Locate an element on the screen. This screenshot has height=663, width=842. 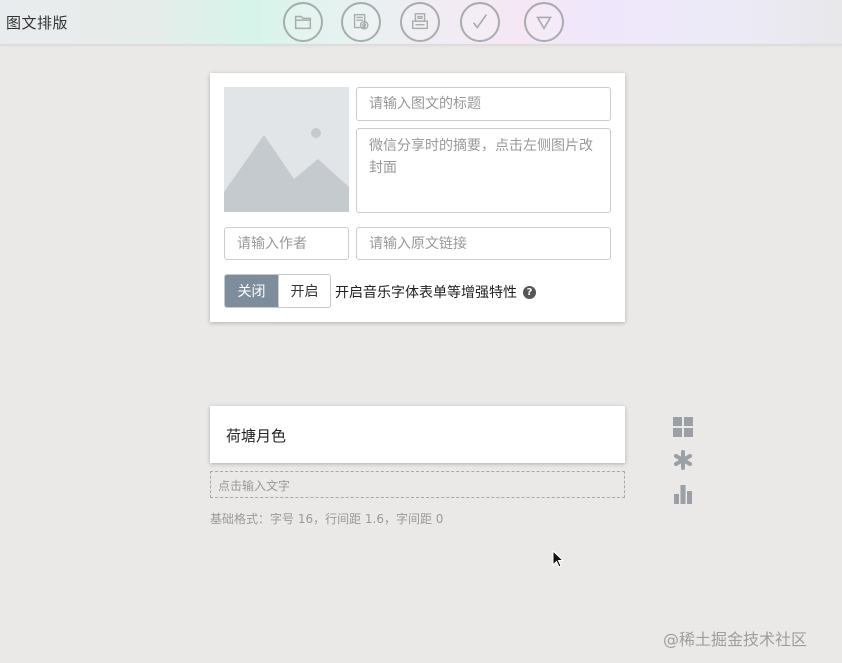
preview-icon is located at coordinates (361, 21).